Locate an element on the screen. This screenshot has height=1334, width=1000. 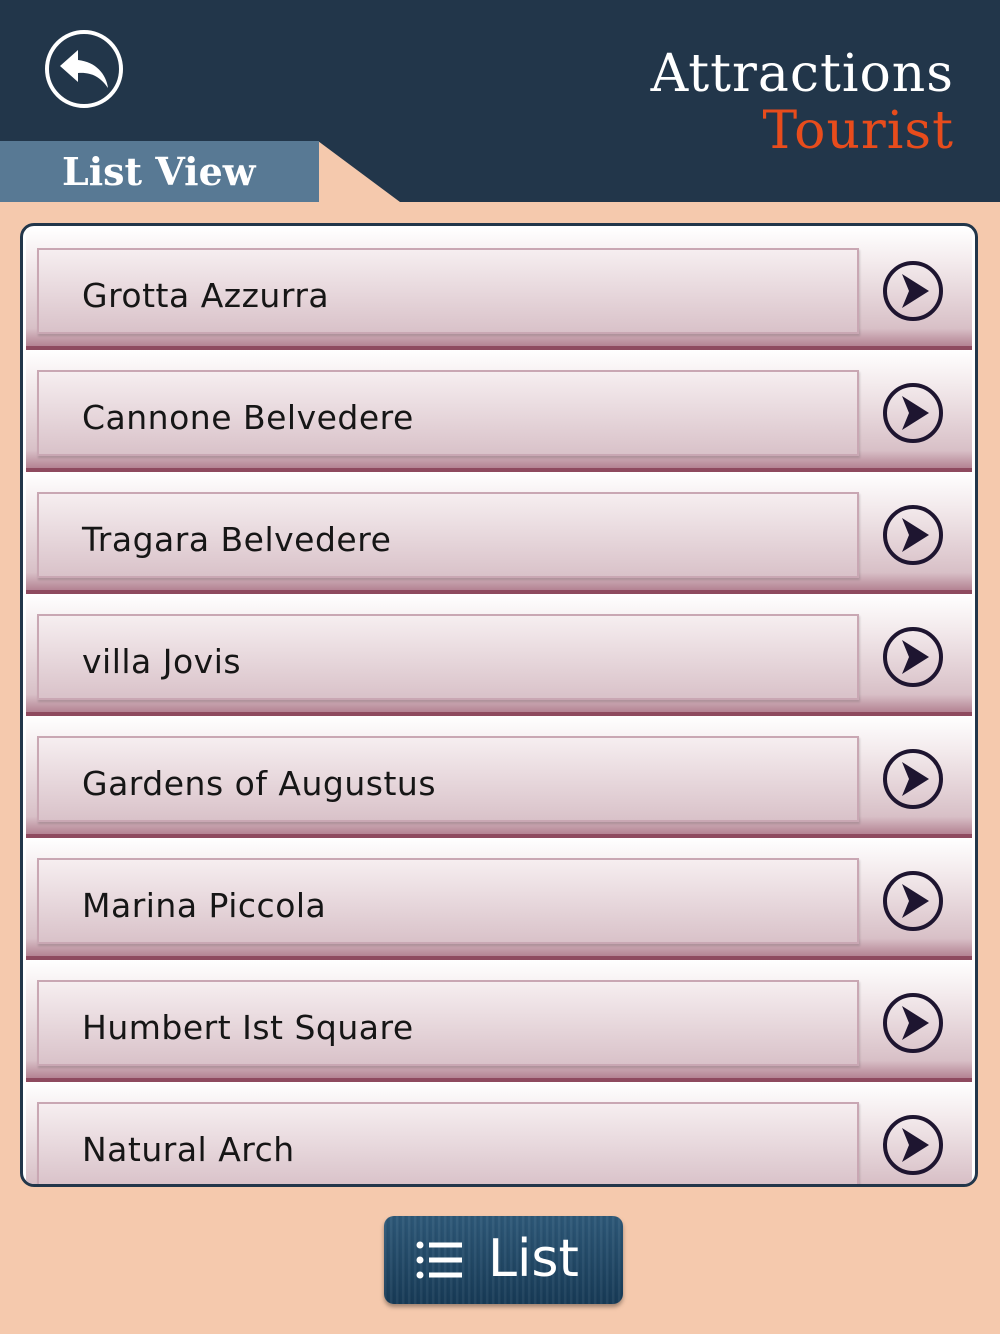
back-arrow-icon is located at coordinates (84, 69).